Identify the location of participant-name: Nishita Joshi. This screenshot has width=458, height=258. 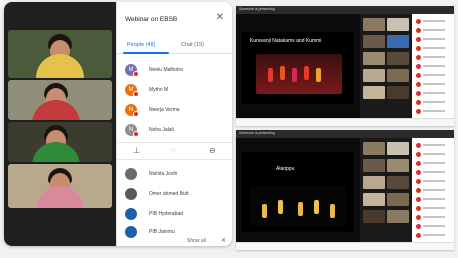
(163, 174).